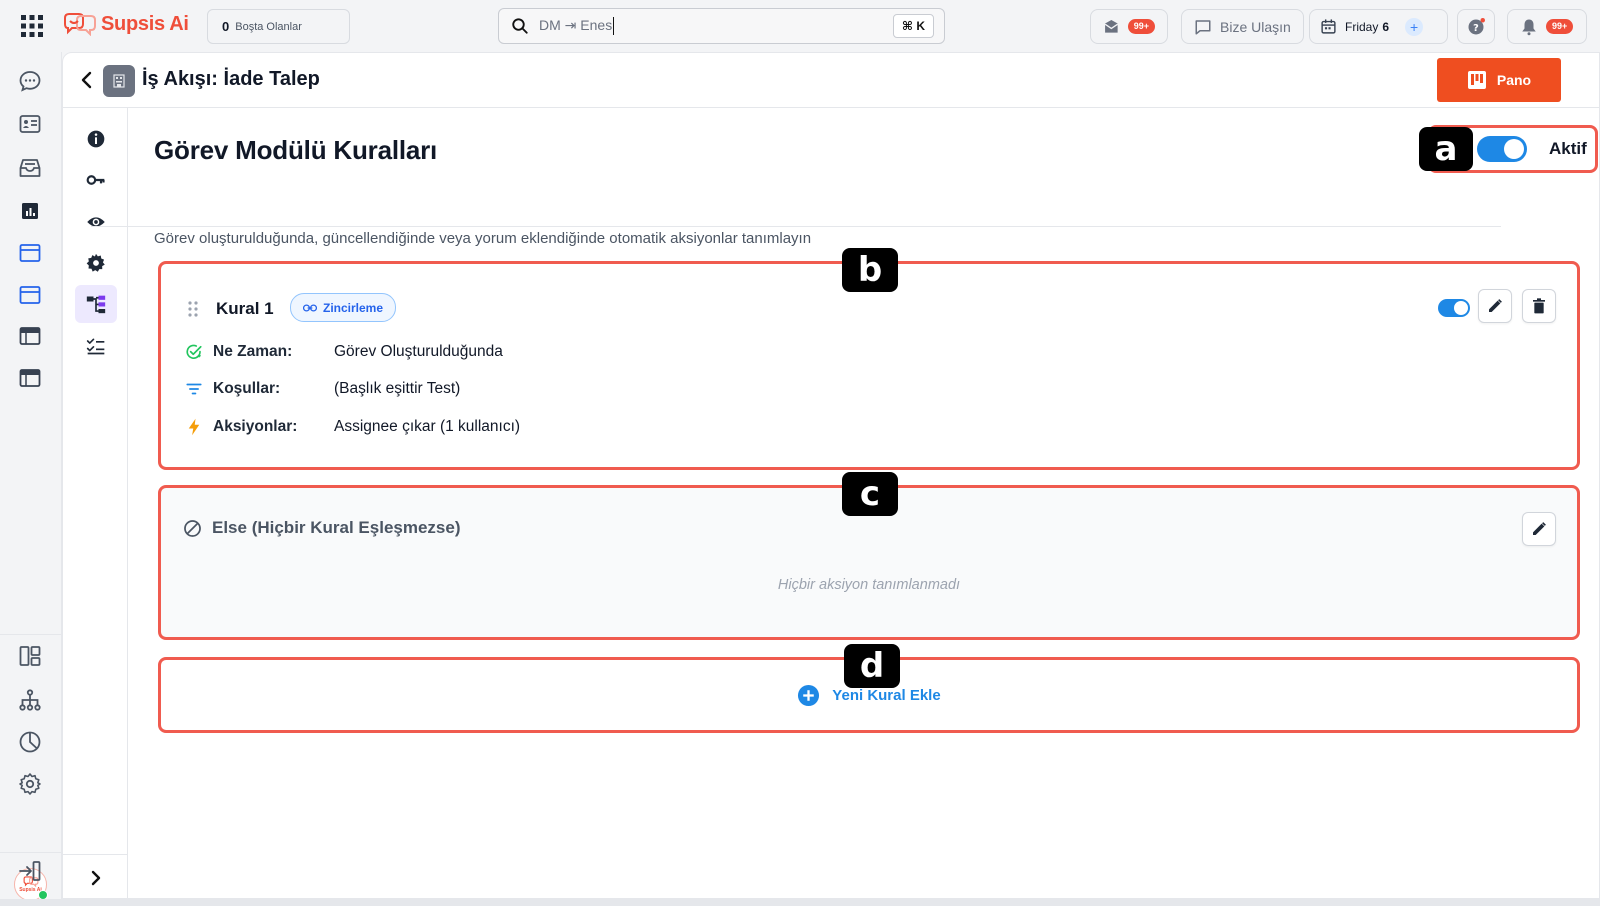  Describe the element at coordinates (30, 124) in the screenshot. I see `contact-card-icon` at that location.